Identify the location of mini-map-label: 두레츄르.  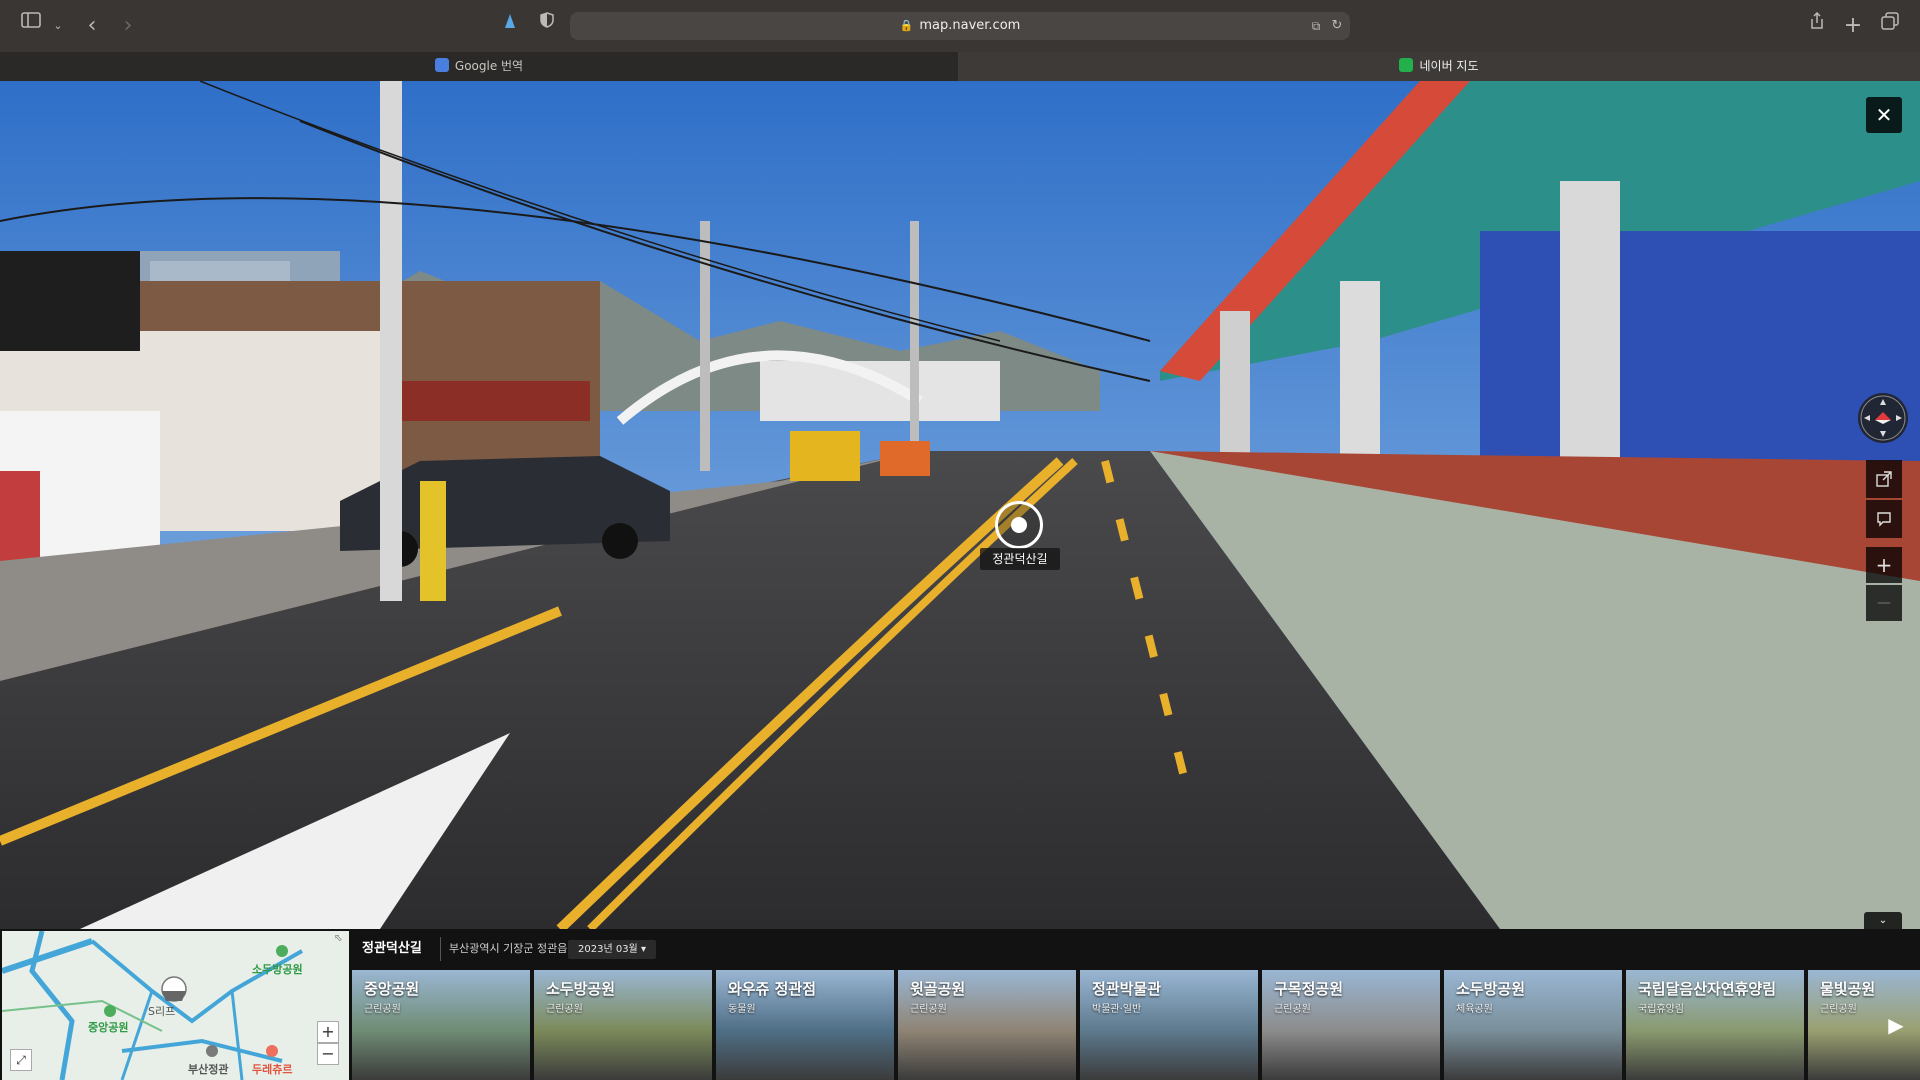
(272, 1069).